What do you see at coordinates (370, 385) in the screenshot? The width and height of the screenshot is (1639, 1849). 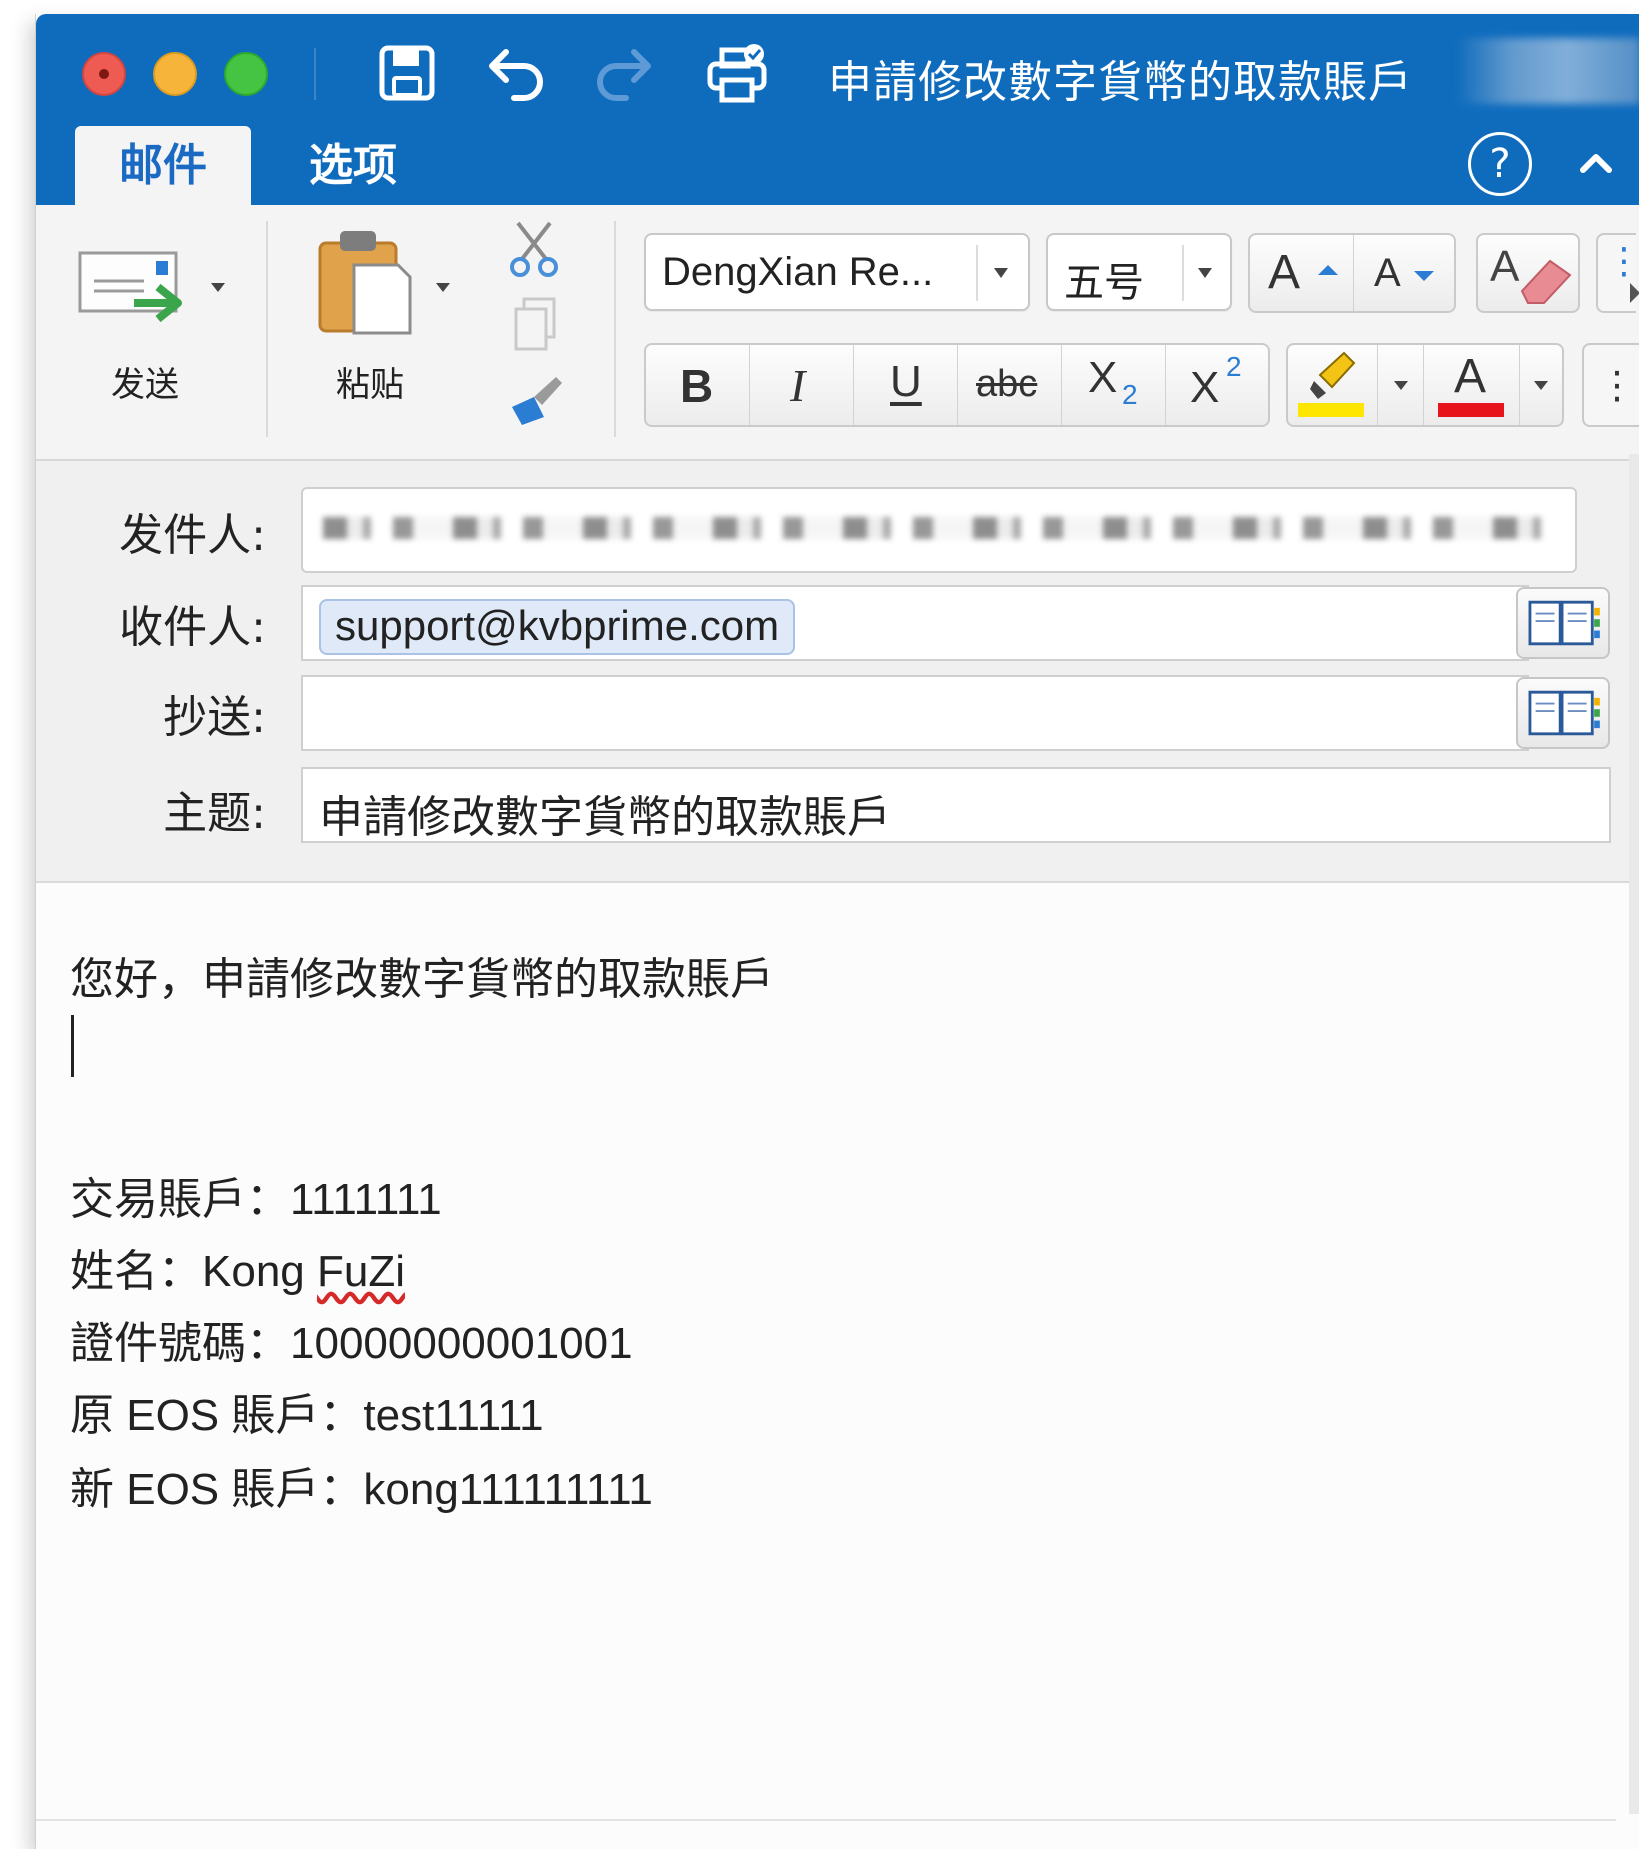 I see `paste-label: 粘贴` at bounding box center [370, 385].